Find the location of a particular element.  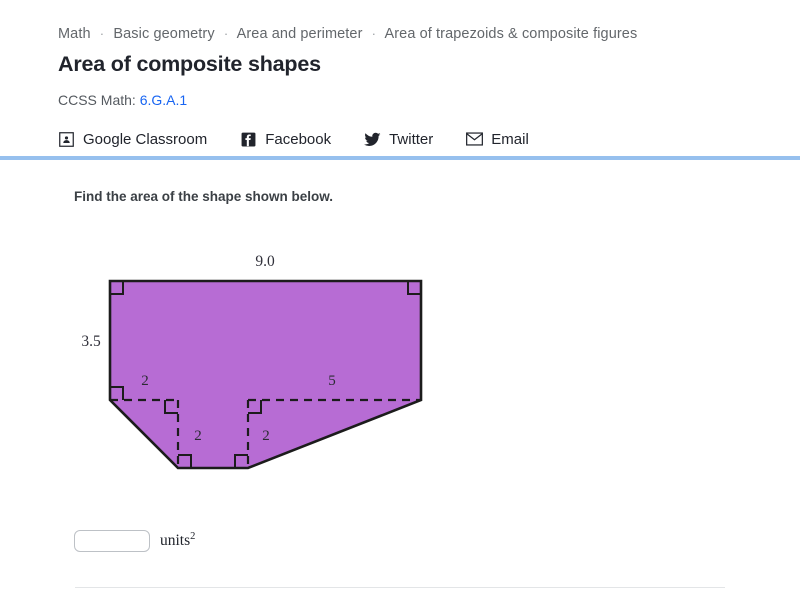

breadcrumb-item-math: Math is located at coordinates (74, 34).